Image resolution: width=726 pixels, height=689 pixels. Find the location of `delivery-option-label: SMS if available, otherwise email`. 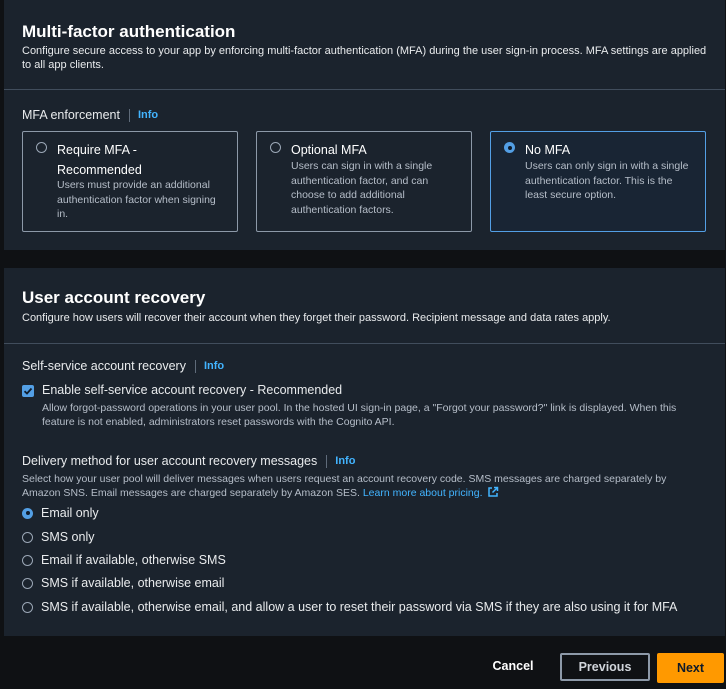

delivery-option-label: SMS if available, otherwise email is located at coordinates (133, 583).